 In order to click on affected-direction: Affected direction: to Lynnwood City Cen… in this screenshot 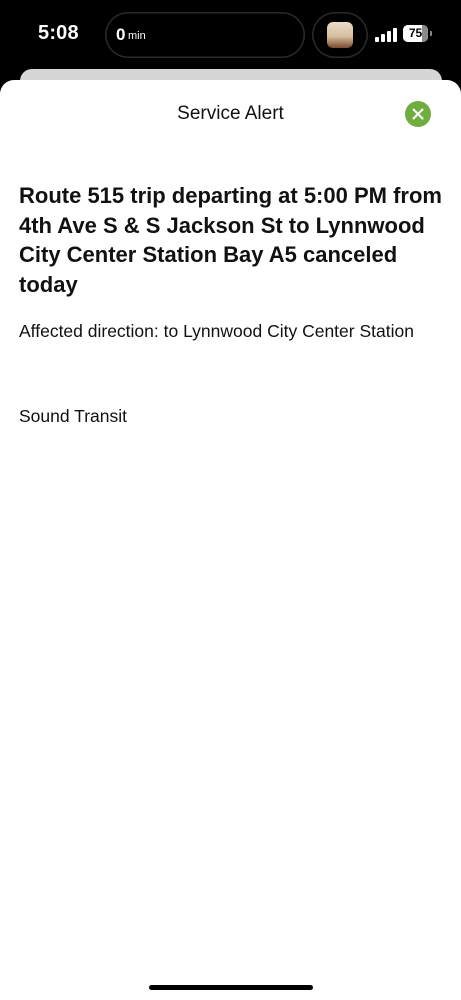, I will do `click(216, 331)`.